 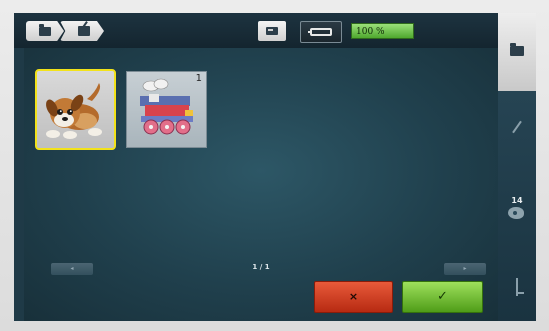 I want to click on breadcrumb-export-button, so click(x=82, y=31).